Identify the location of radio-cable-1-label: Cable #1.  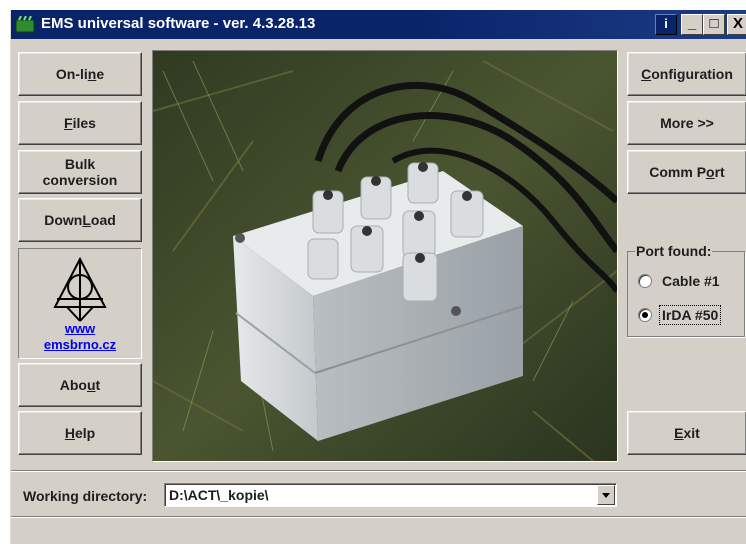
(691, 281).